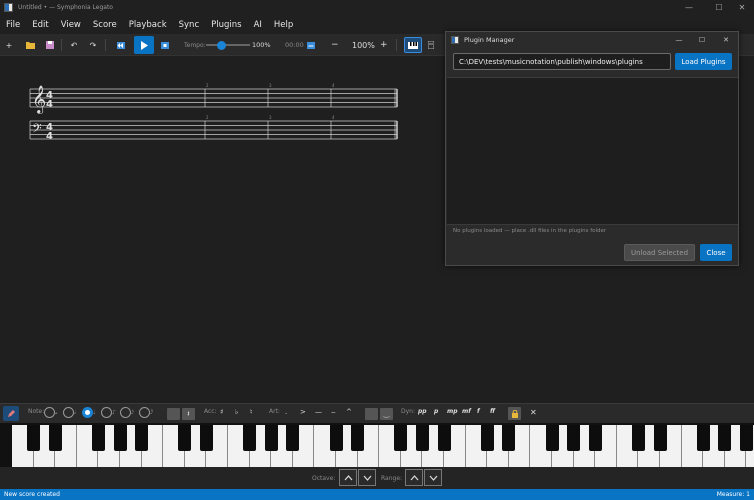 This screenshot has width=754, height=500. What do you see at coordinates (422, 411) in the screenshot?
I see `dyn-pp-button: pp` at bounding box center [422, 411].